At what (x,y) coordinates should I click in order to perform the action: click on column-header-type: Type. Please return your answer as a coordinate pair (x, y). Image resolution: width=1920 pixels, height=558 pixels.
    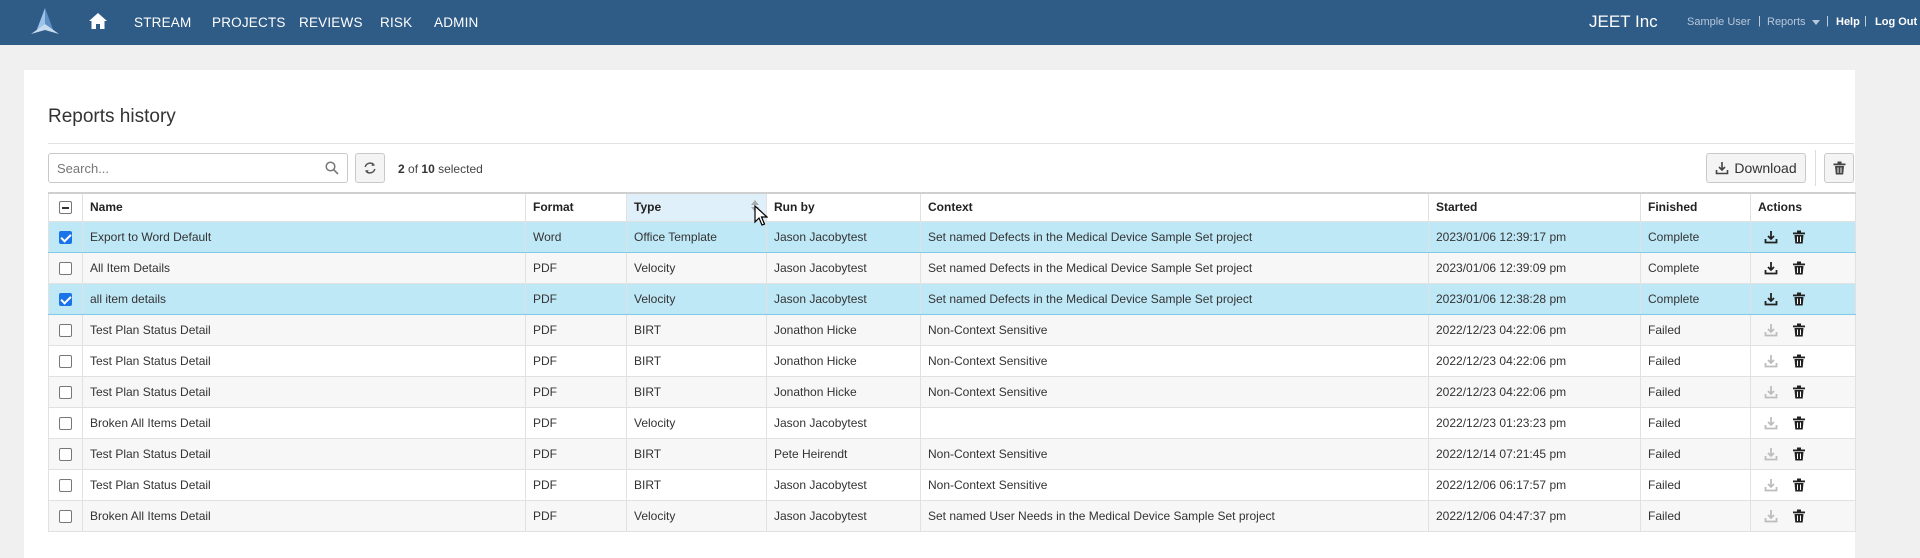
    Looking at the image, I should click on (696, 207).